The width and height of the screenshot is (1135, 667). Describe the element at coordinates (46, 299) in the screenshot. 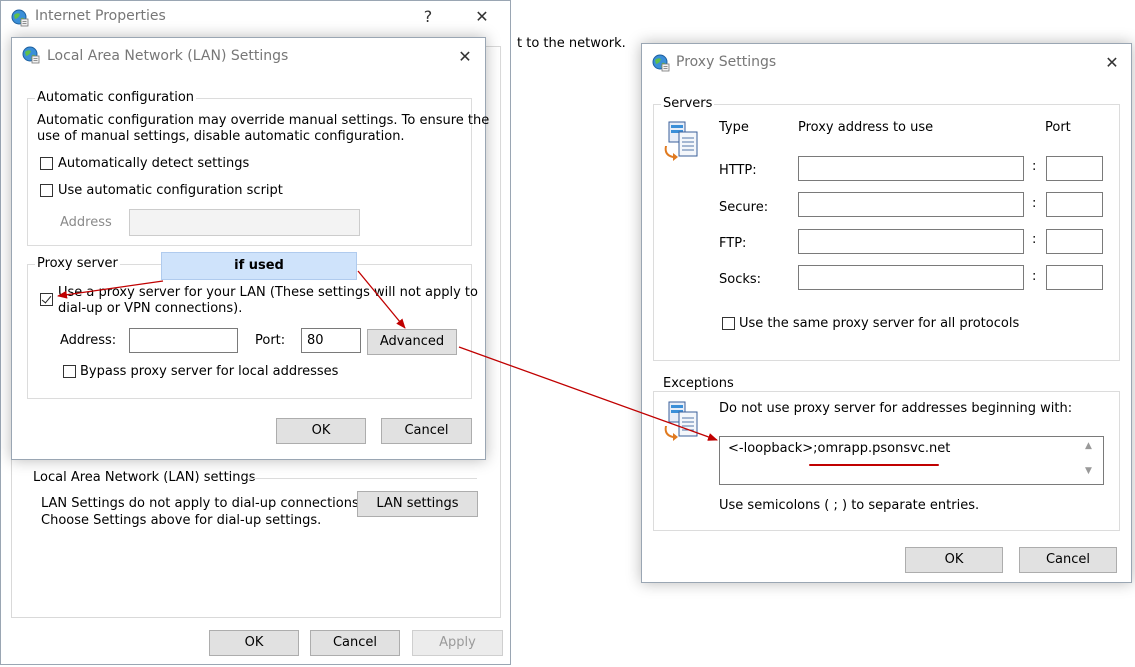

I see `use-proxy-checkbox` at that location.